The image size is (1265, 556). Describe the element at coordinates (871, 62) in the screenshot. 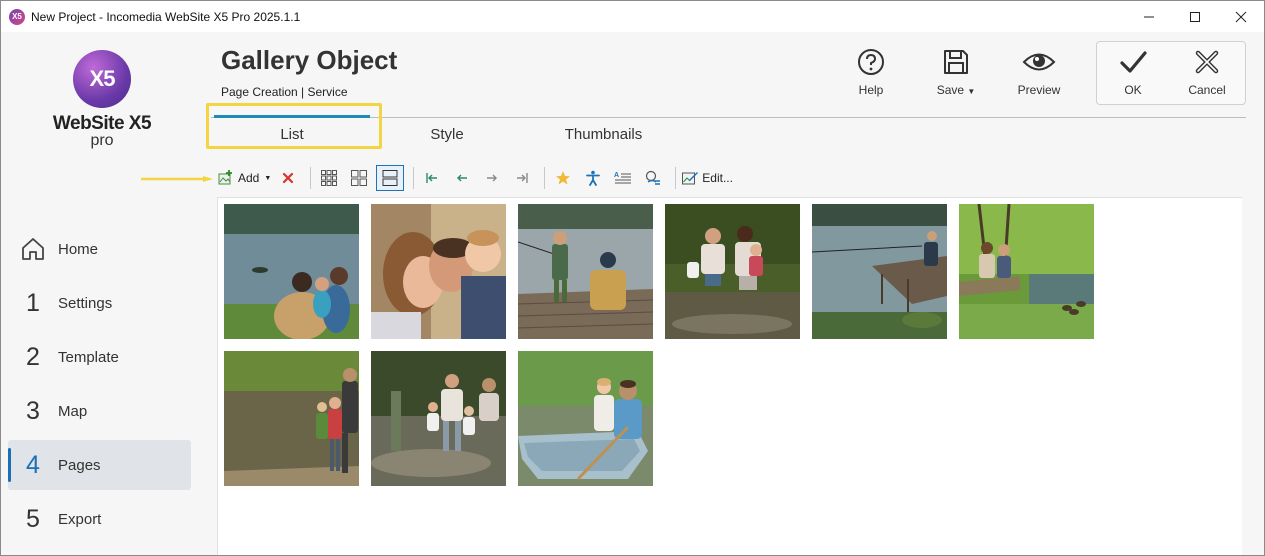

I see `help-icon` at that location.